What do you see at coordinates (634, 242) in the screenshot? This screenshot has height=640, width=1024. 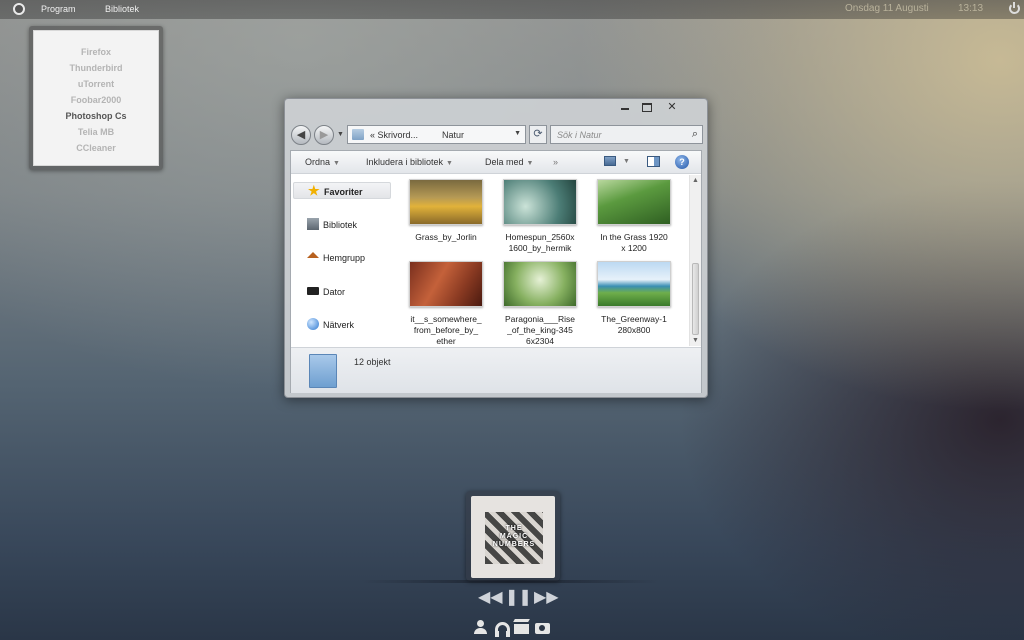 I see `file-name: In the Grass 1920 x 1200` at bounding box center [634, 242].